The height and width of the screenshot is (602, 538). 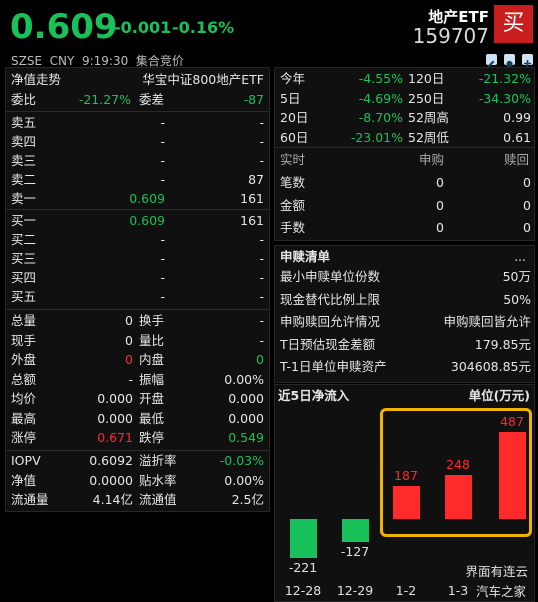 I want to click on realtime-row: 金额 0 0, so click(x=404, y=205).